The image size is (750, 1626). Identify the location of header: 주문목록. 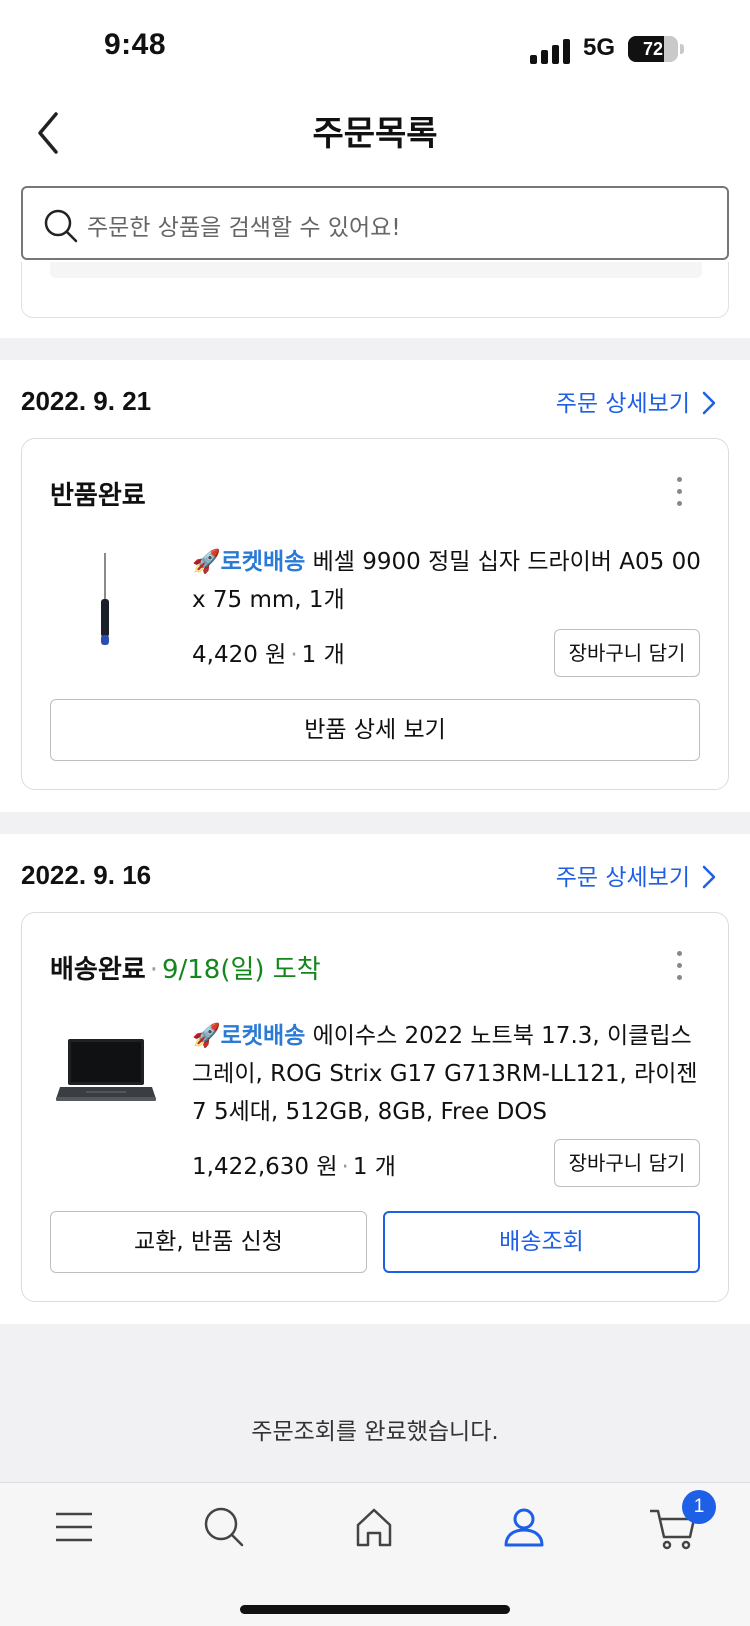
(375, 139).